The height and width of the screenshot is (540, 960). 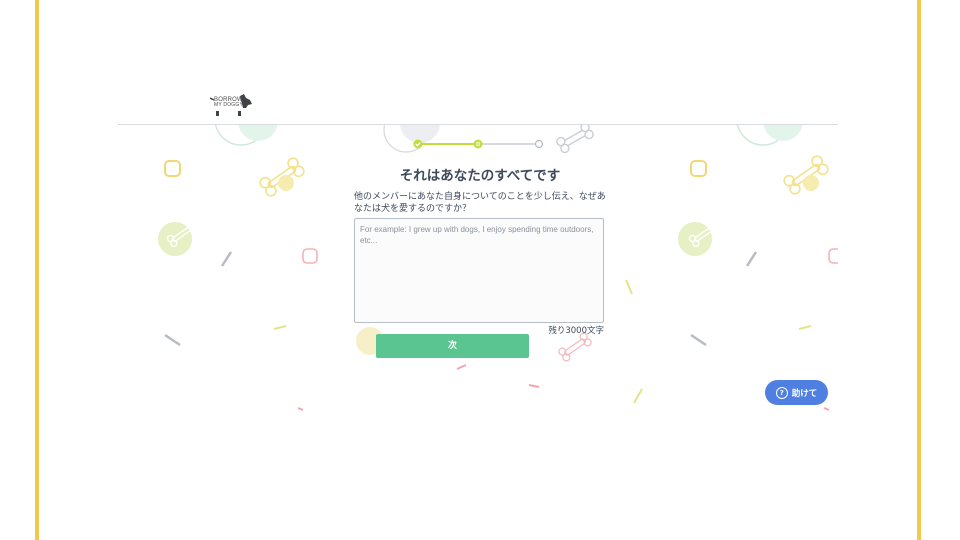 I want to click on next-button: 次, so click(x=452, y=346).